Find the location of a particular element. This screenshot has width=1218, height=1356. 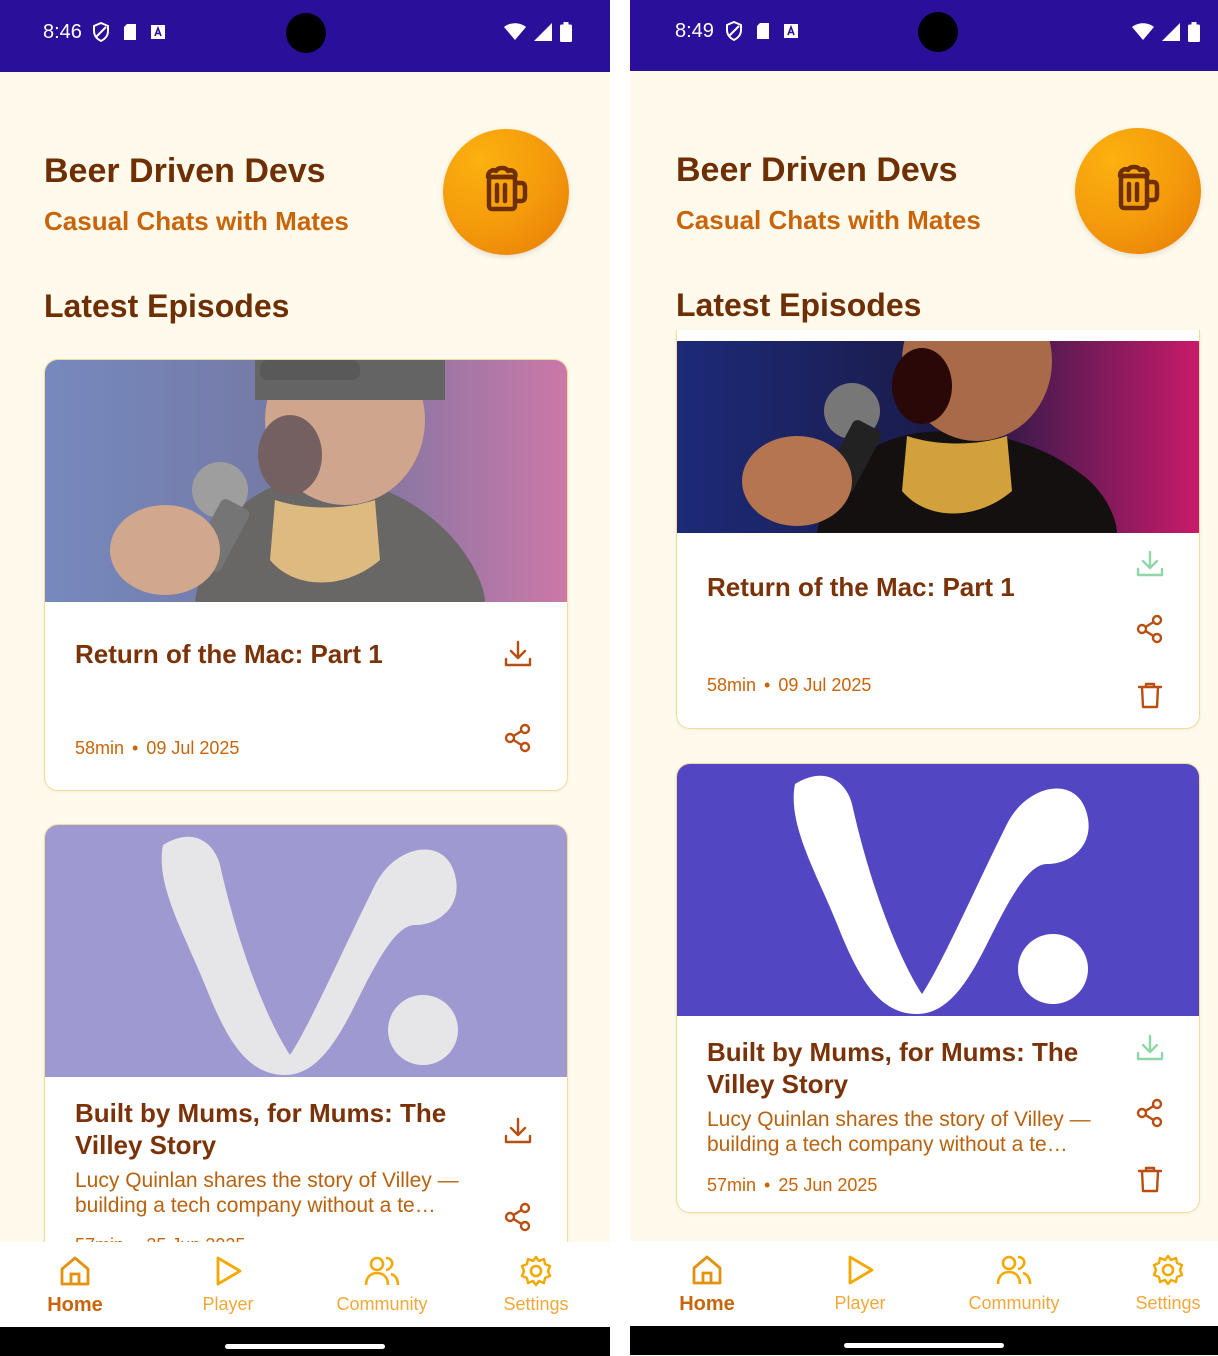

section-title: Latest Episodes is located at coordinates (167, 306).